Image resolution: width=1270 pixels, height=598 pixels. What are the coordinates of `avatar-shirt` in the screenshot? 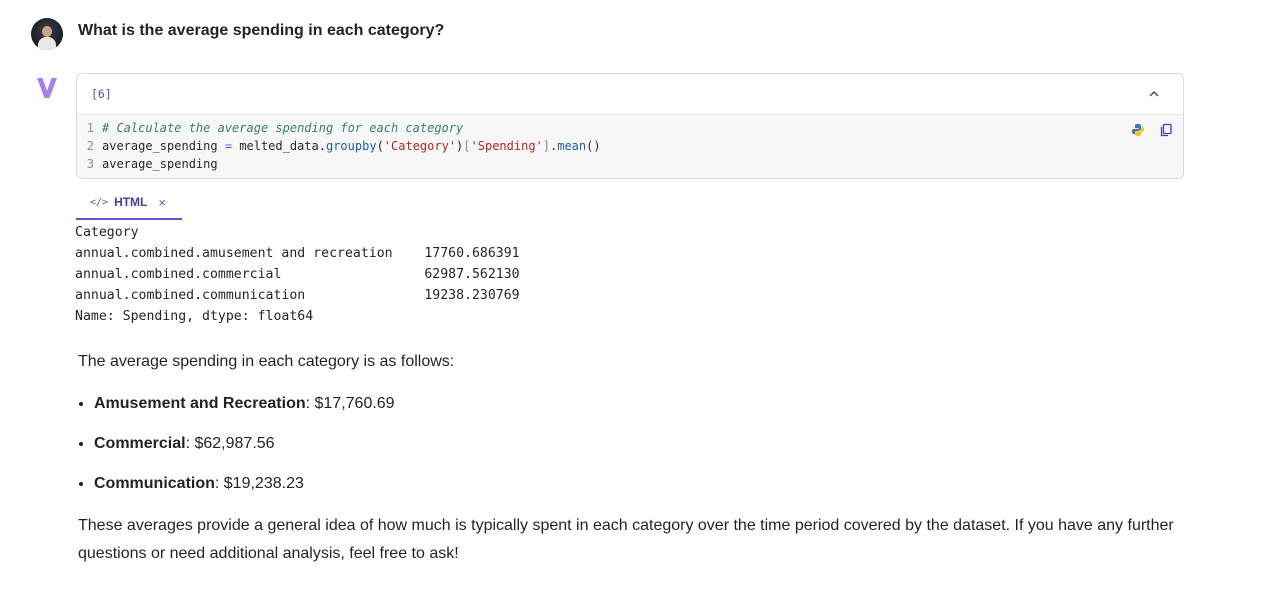 It's located at (47, 43).